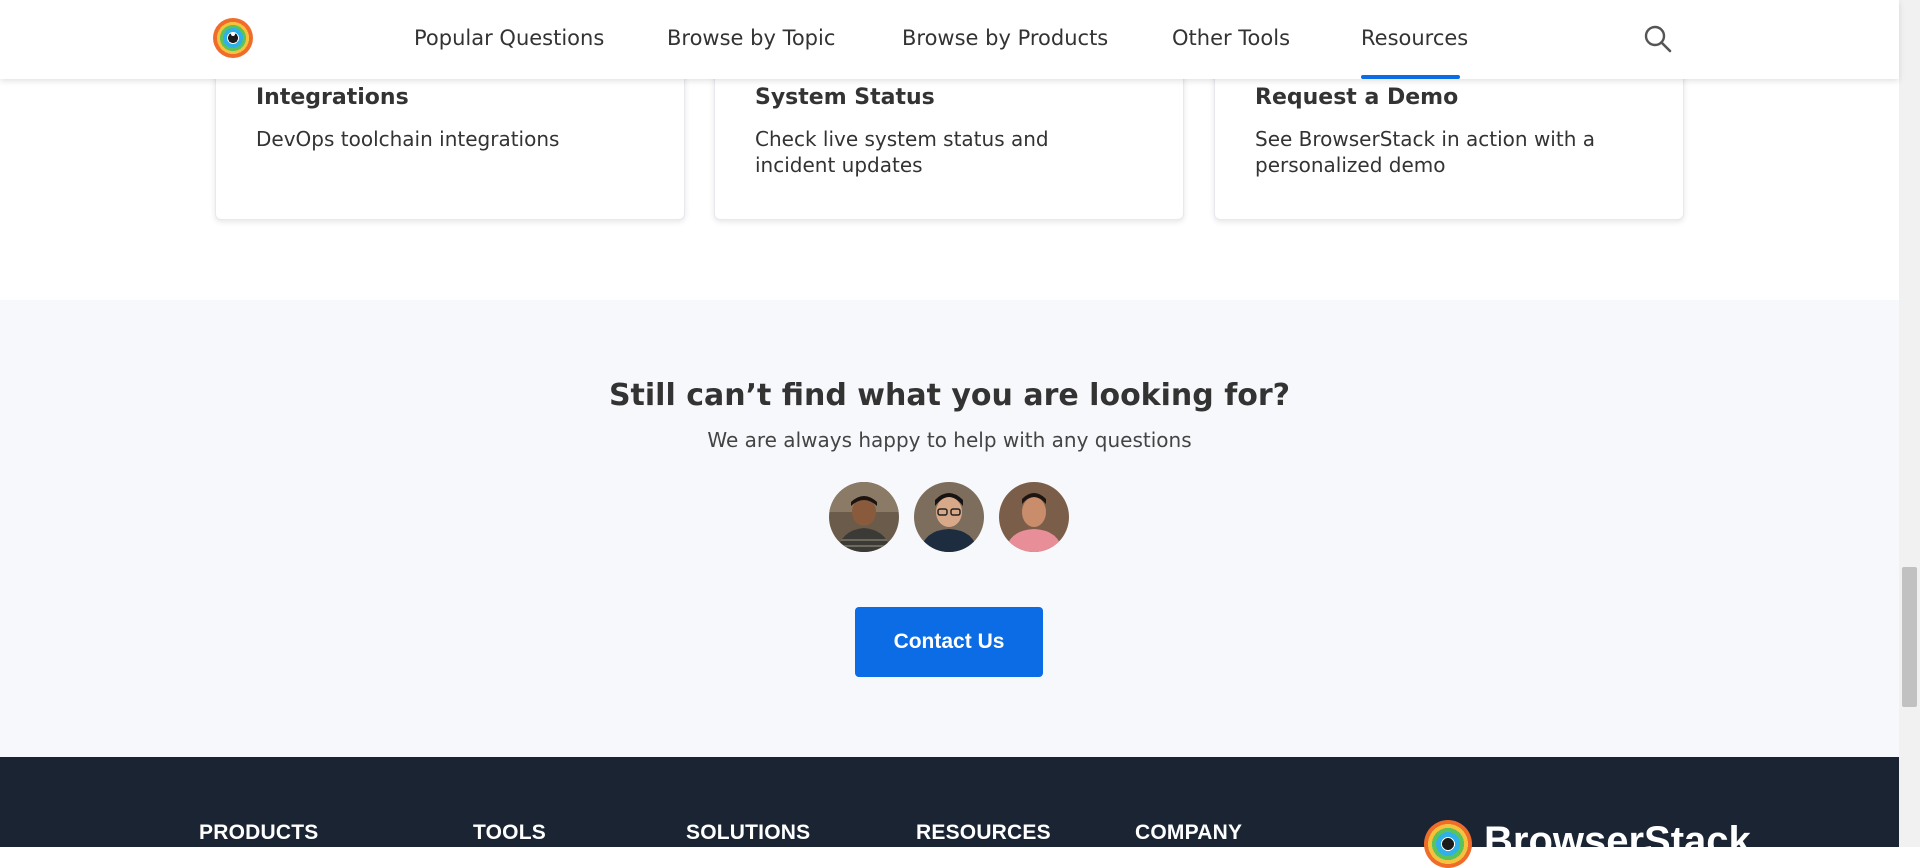 This screenshot has height=868, width=1920. I want to click on footer-heading-tools: TOOLS, so click(509, 833).